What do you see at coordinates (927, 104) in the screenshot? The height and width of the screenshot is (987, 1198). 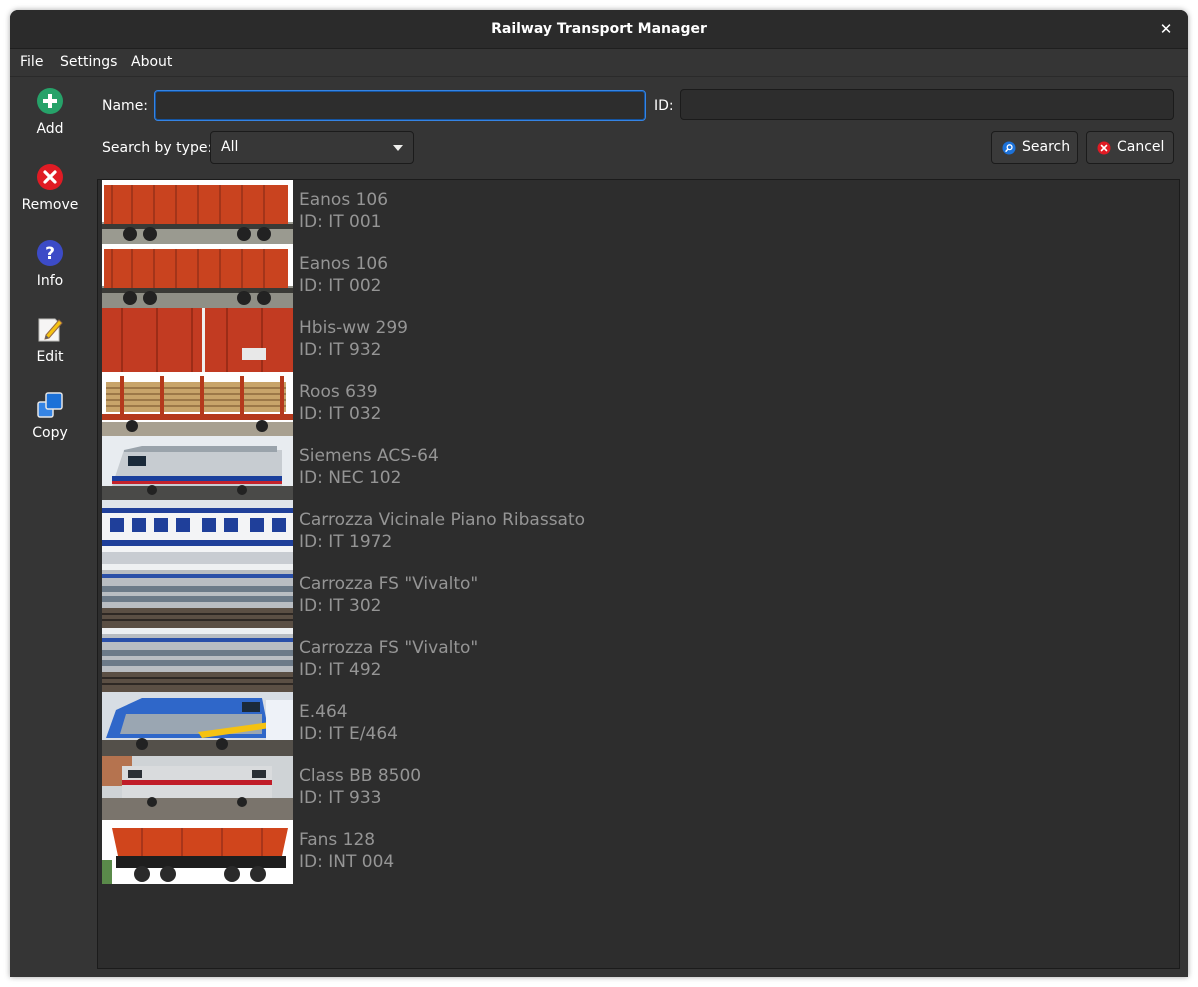 I see `id-input` at bounding box center [927, 104].